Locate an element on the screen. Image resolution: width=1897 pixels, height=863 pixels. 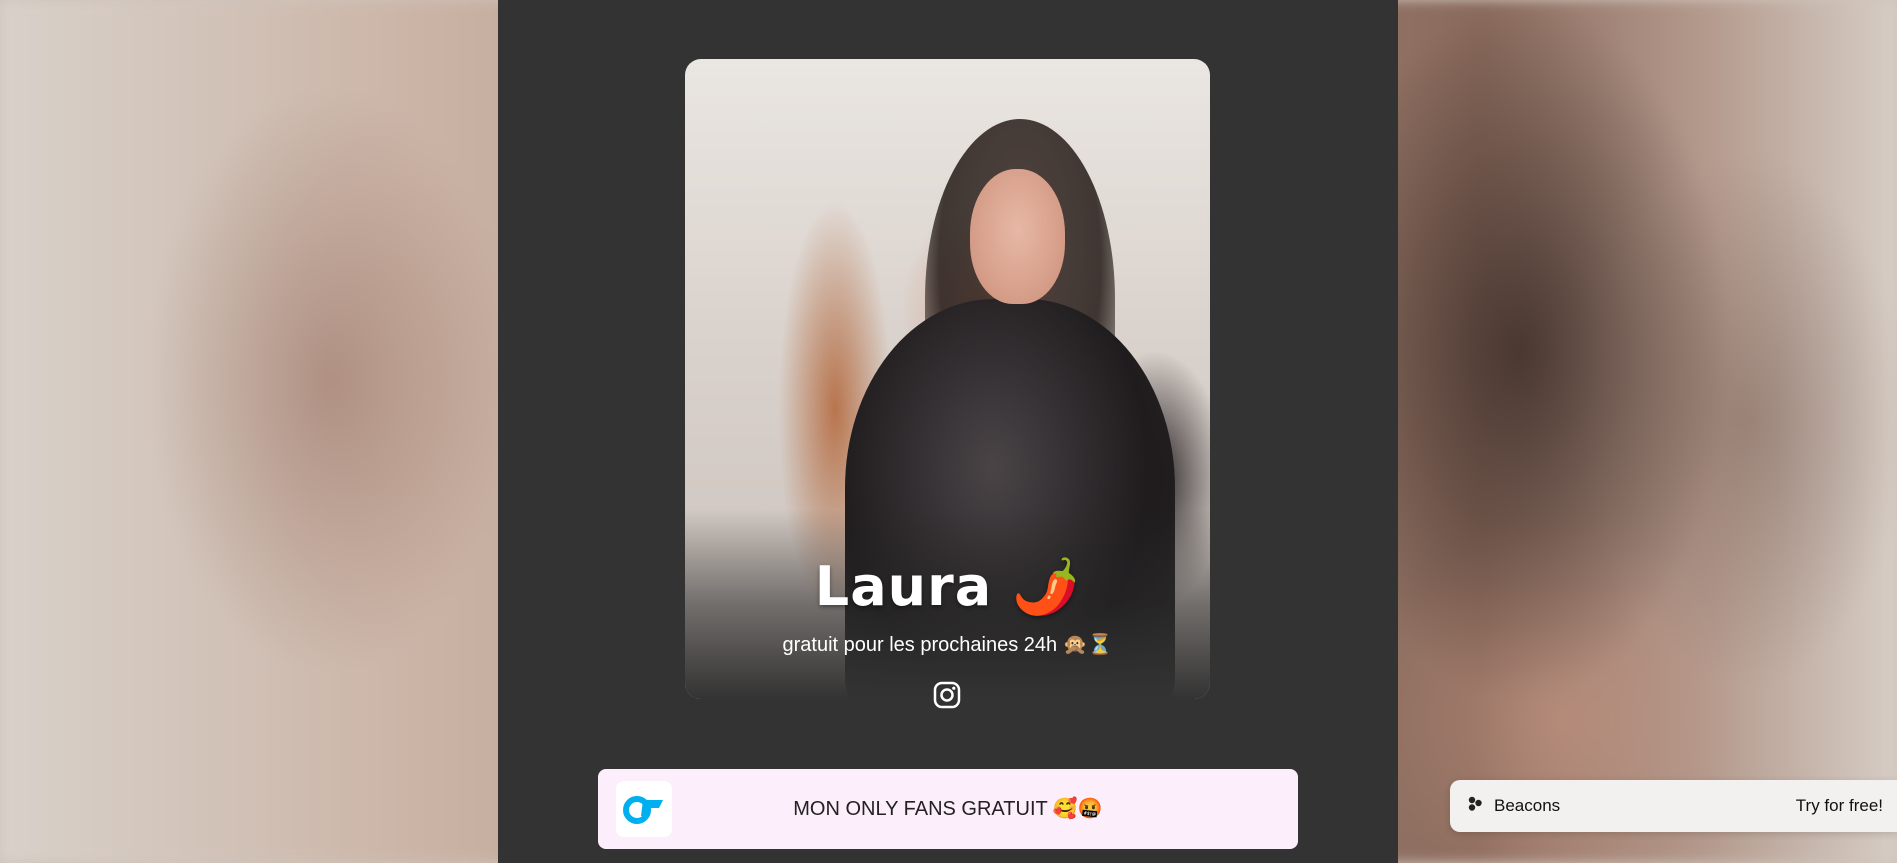
profile-name: Laura 🌶️ is located at coordinates (947, 586).